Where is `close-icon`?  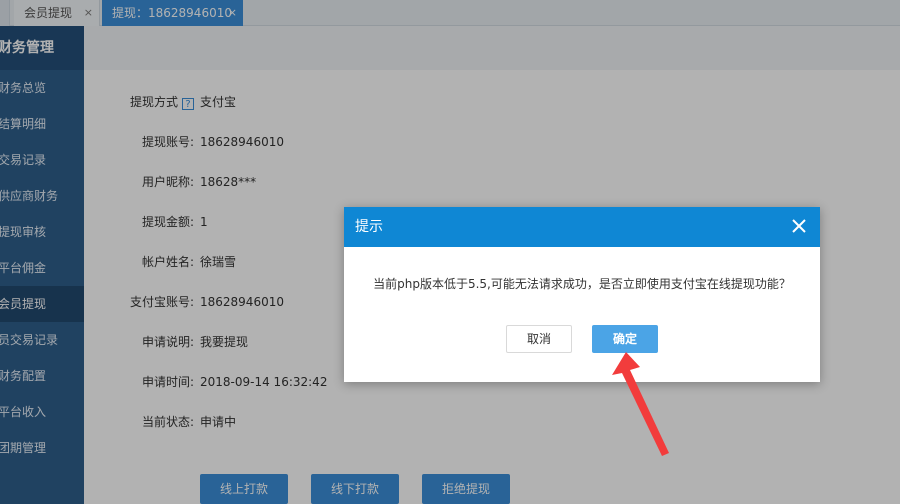
close-icon is located at coordinates (799, 226).